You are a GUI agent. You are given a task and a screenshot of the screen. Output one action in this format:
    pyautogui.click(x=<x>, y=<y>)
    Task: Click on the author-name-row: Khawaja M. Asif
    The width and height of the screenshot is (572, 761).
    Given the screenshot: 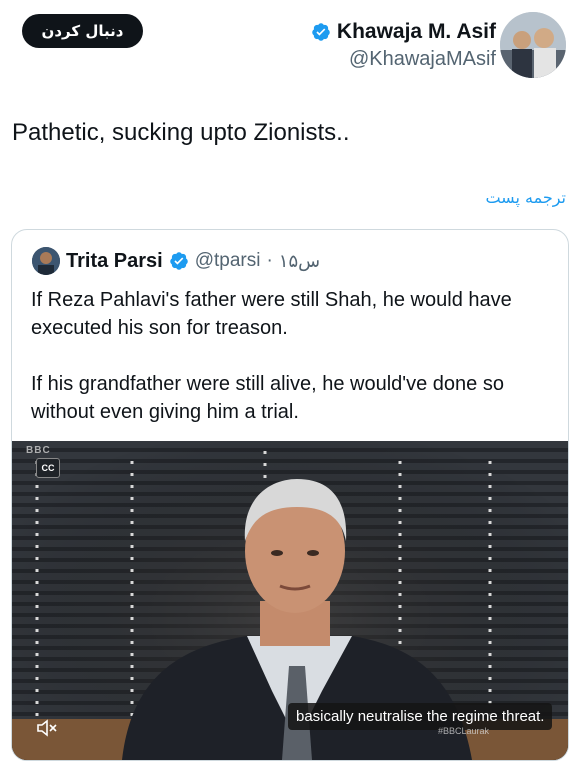 What is the action you would take?
    pyautogui.click(x=403, y=32)
    